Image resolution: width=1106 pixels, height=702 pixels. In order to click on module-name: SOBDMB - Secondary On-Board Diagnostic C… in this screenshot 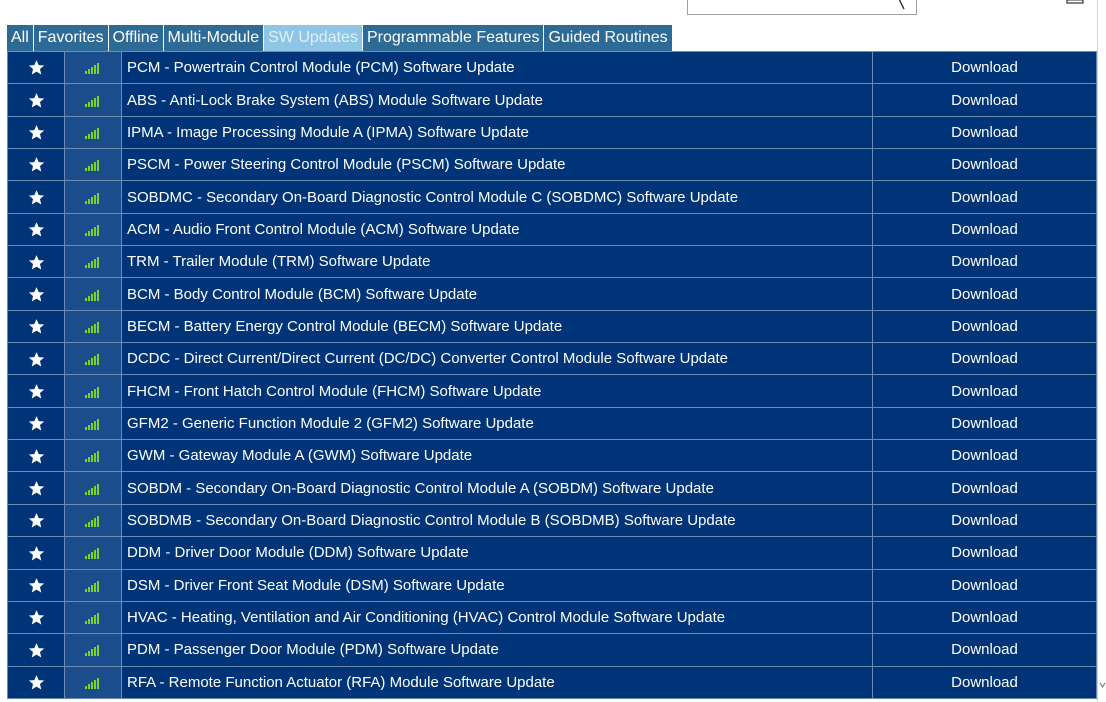, I will do `click(497, 520)`.